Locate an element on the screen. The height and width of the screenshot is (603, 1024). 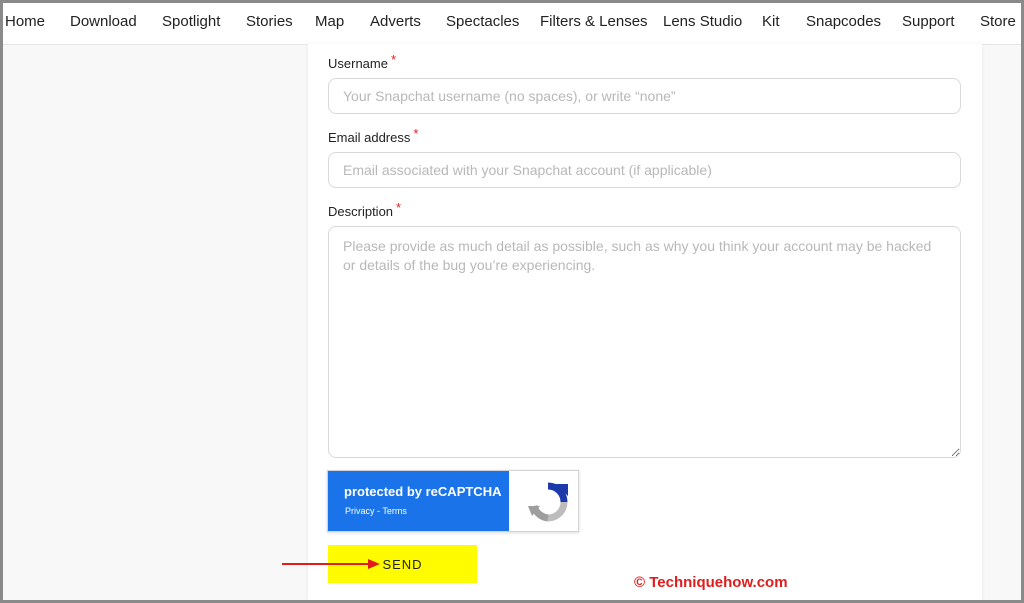
nav-stories: Stories is located at coordinates (269, 21).